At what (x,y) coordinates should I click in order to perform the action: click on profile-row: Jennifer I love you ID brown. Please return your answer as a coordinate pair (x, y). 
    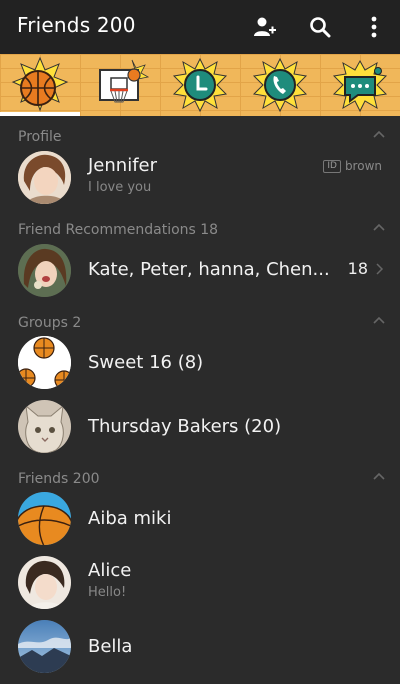
    Looking at the image, I should click on (200, 177).